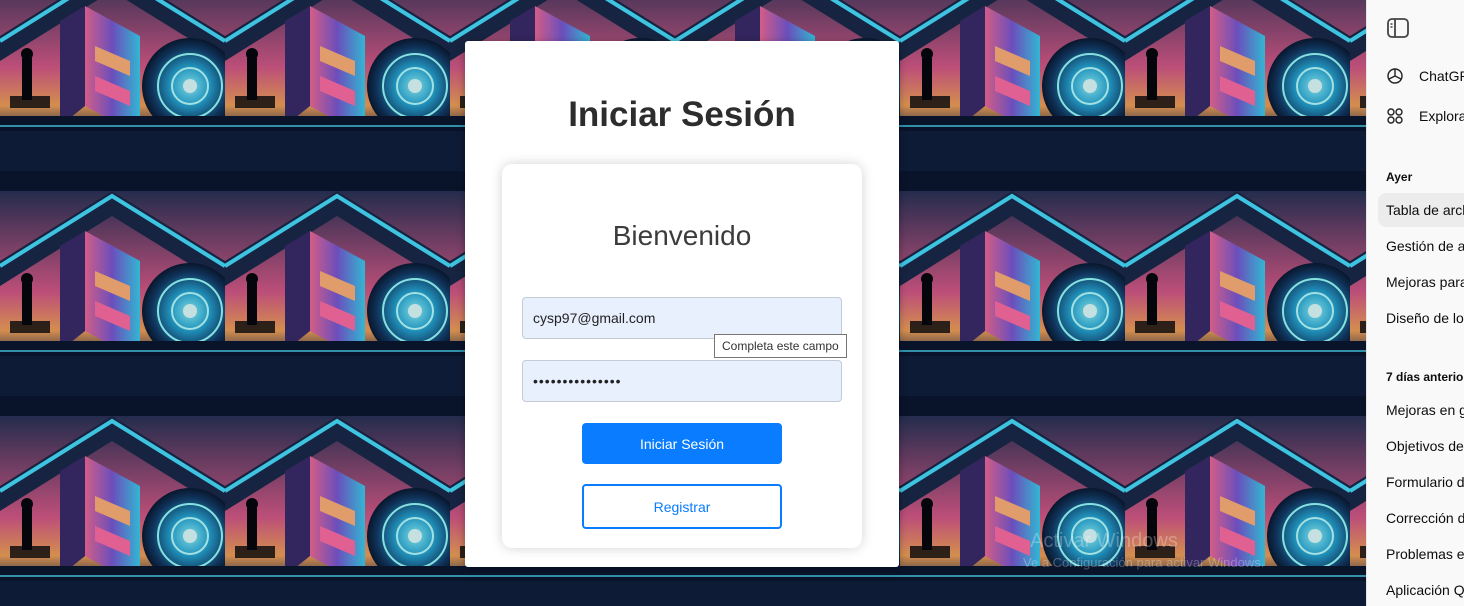 This screenshot has height=606, width=1464. What do you see at coordinates (1421, 446) in the screenshot?
I see `chat-history-item: Objetivos de` at bounding box center [1421, 446].